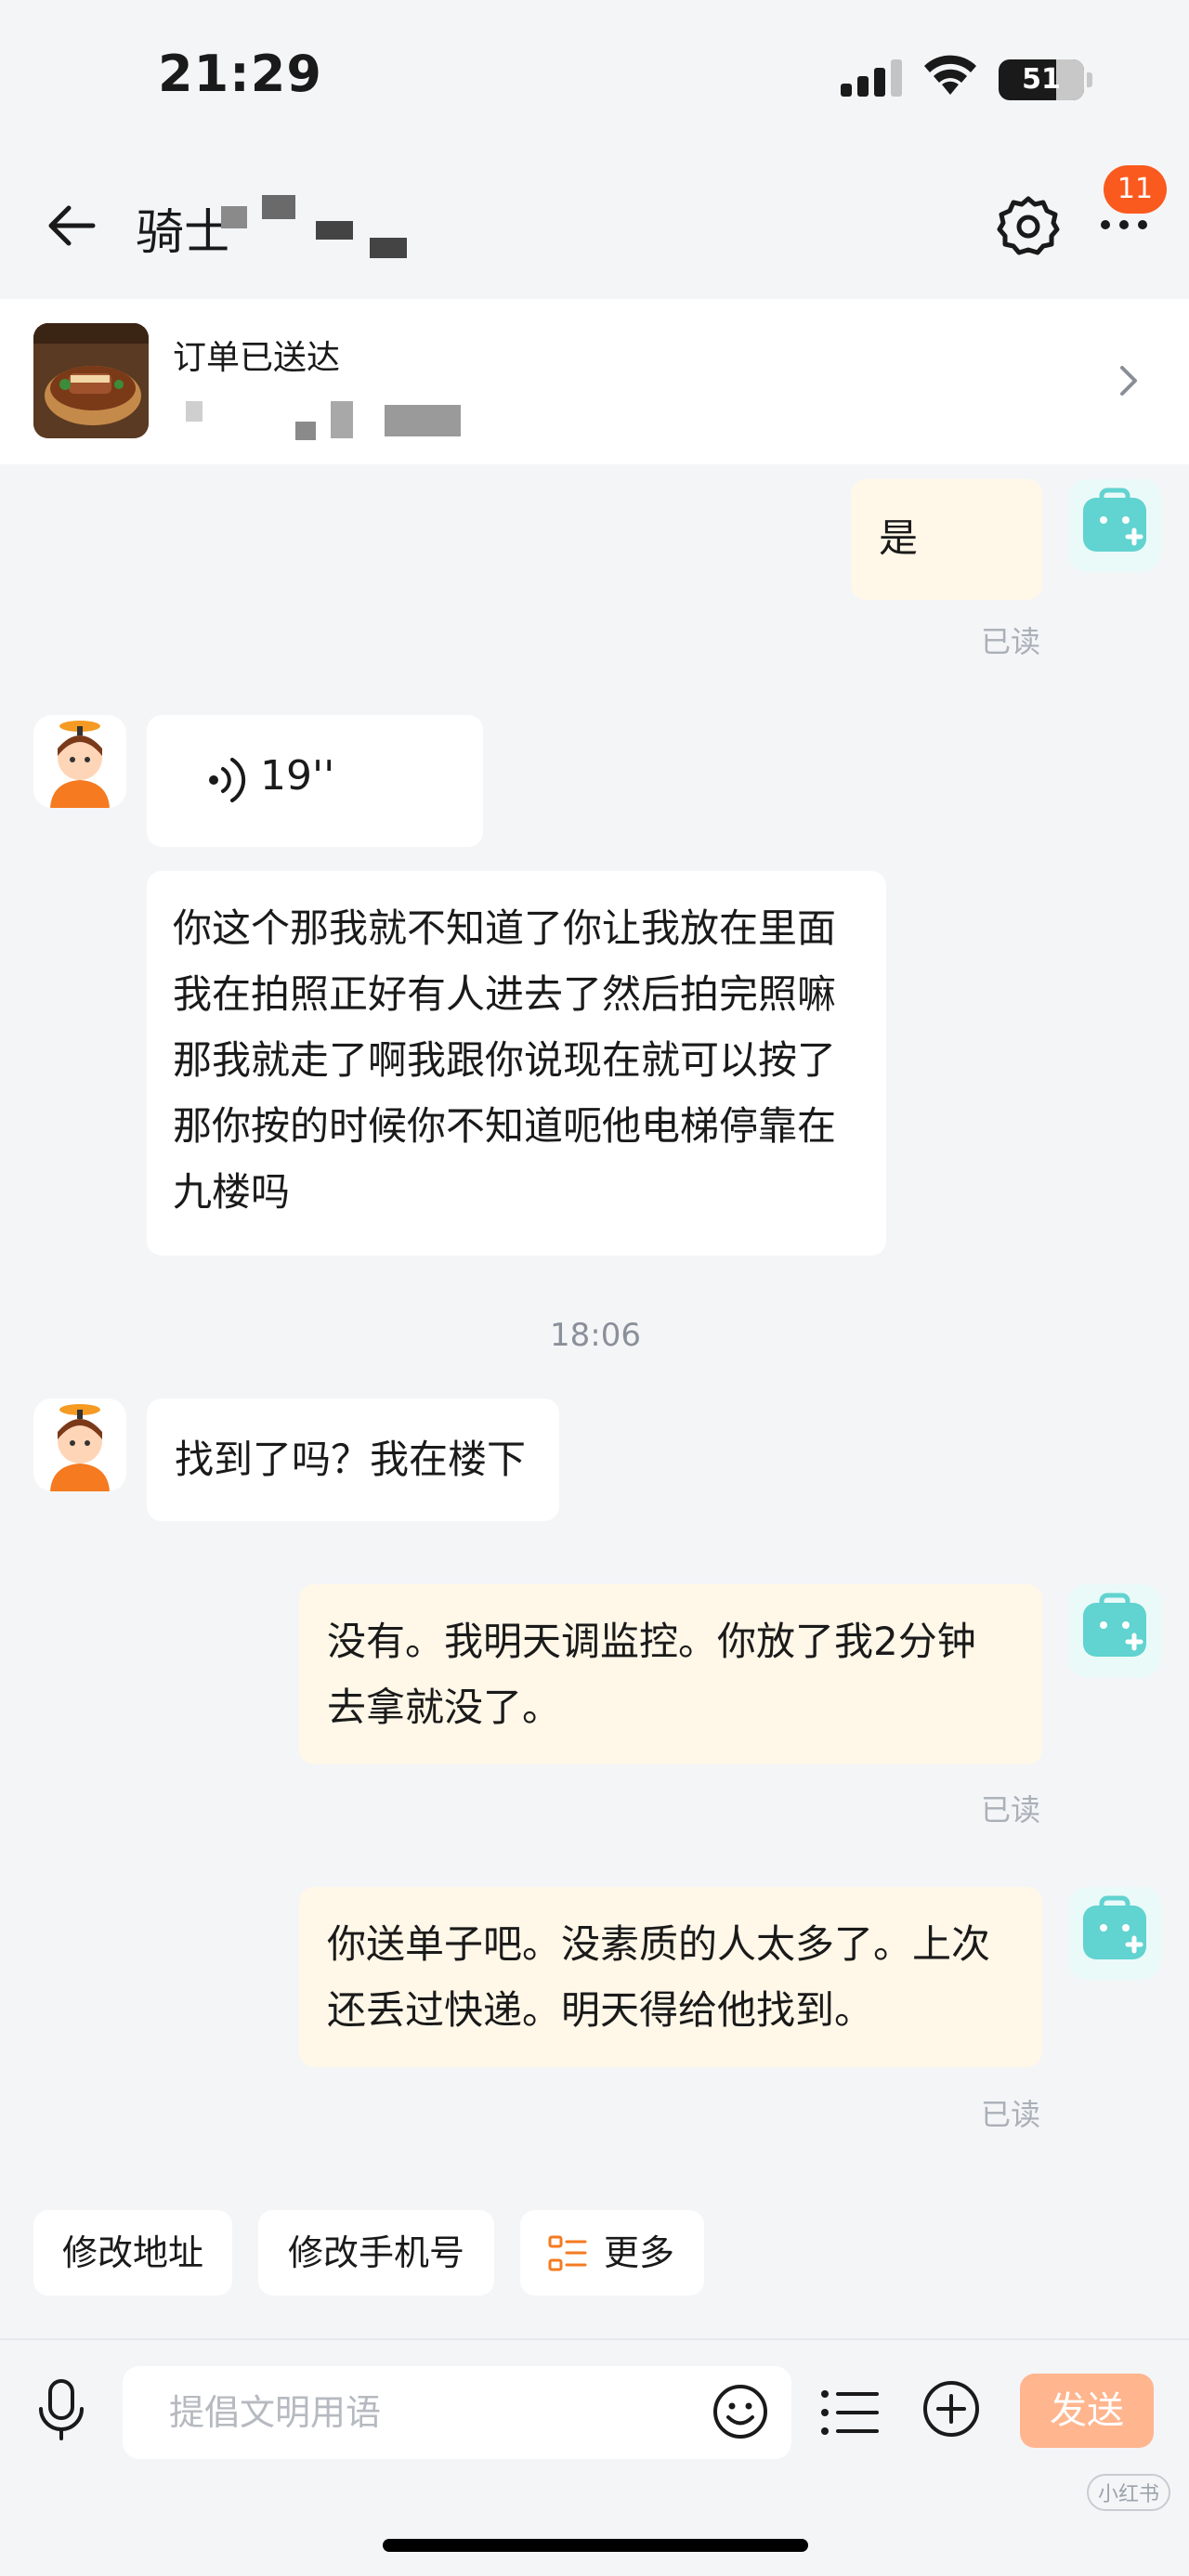 Image resolution: width=1189 pixels, height=2576 pixels. Describe the element at coordinates (639, 2252) in the screenshot. I see `more-actions-label: 更多` at that location.